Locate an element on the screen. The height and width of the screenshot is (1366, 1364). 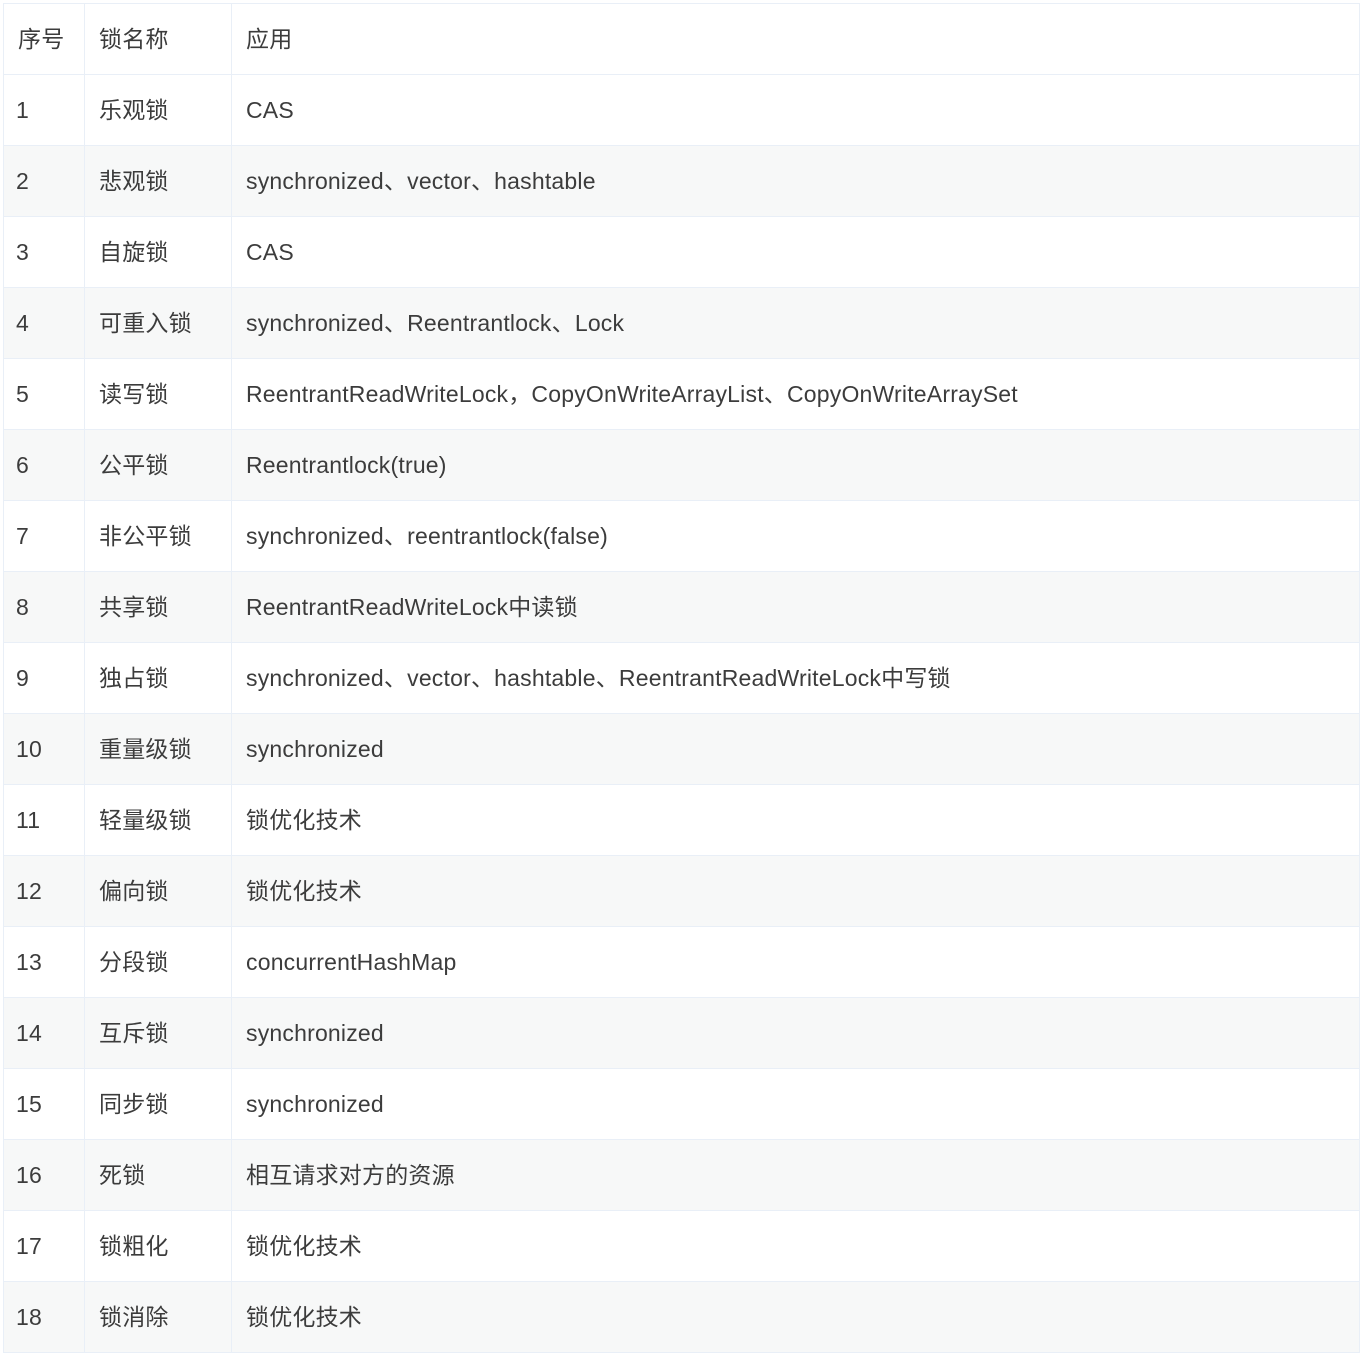
table-row: 16 死锁 相互请求对方的资源 is located at coordinates (681, 1175).